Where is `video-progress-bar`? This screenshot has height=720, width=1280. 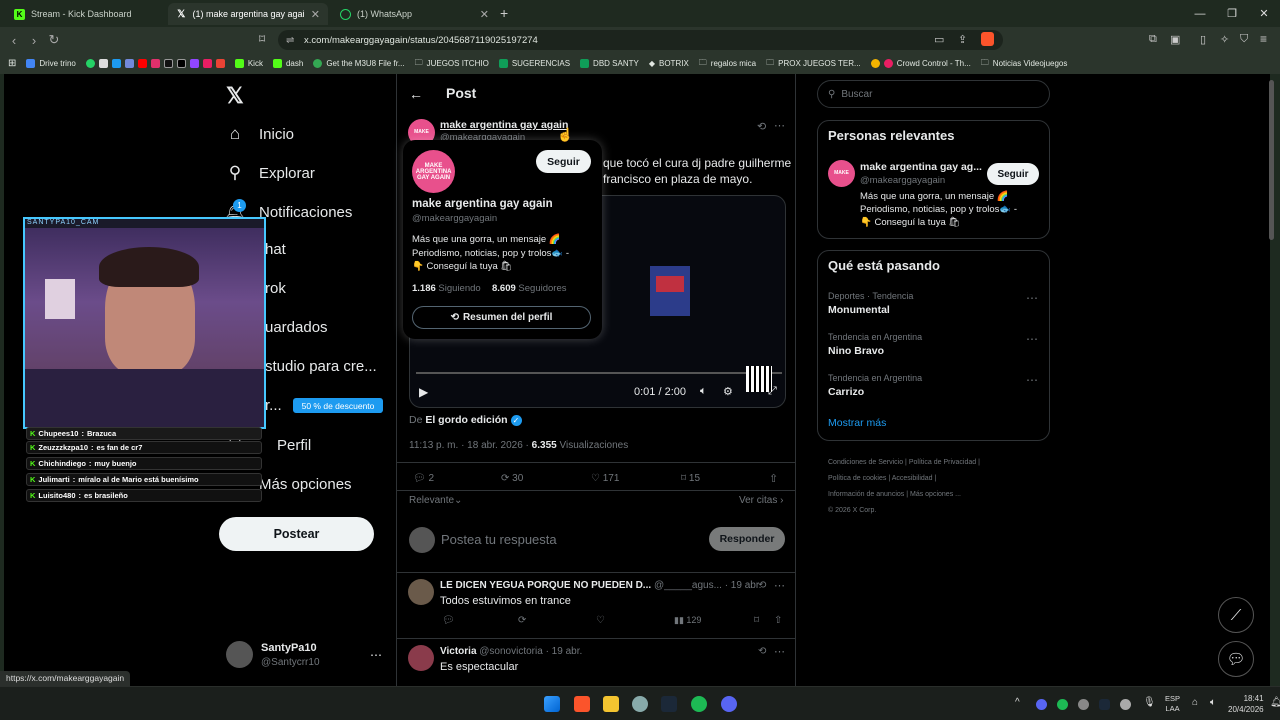
video-progress-bar is located at coordinates (599, 373).